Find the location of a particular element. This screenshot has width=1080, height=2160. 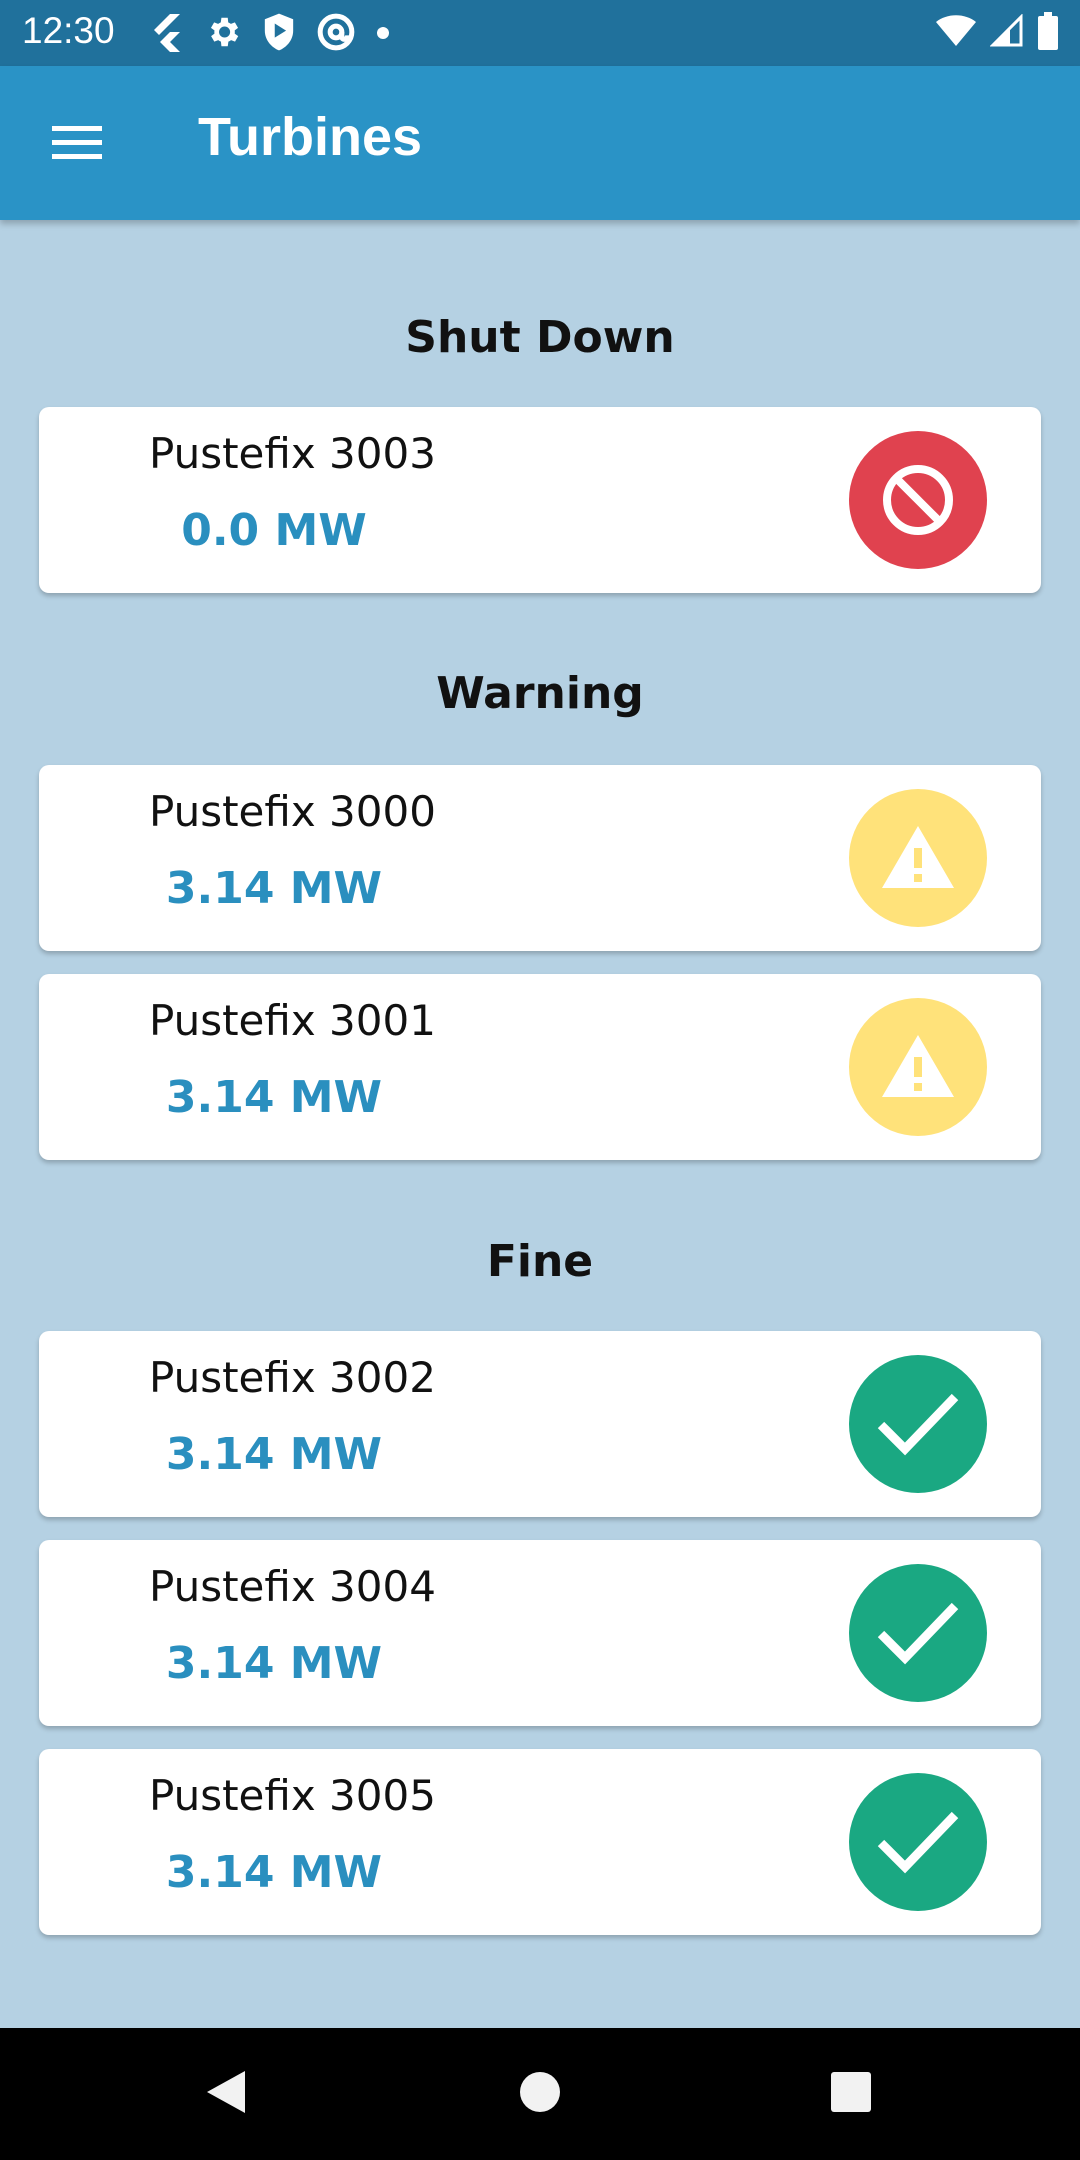

recents-icon is located at coordinates (851, 2094).